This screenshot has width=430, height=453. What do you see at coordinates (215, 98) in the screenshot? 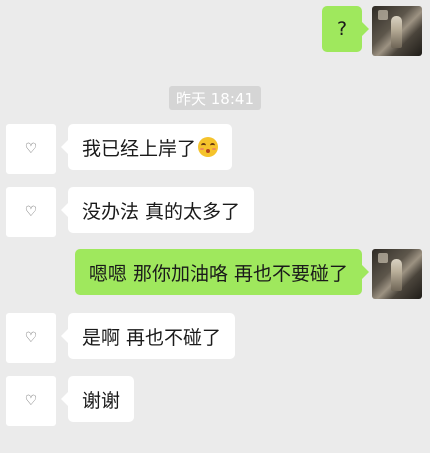
I see `chat-timestamp: 昨天 18:41` at bounding box center [215, 98].